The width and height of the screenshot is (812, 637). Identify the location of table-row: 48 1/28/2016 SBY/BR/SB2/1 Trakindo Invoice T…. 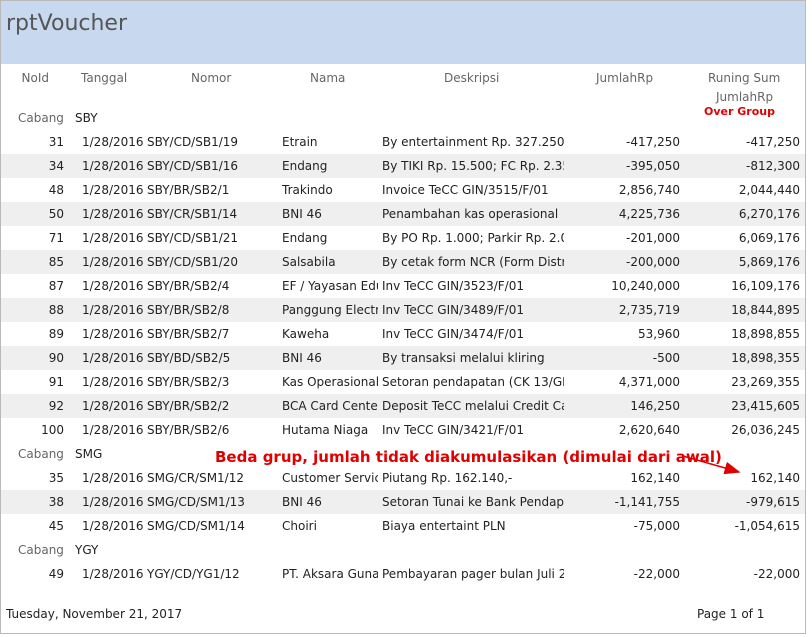
(403, 190).